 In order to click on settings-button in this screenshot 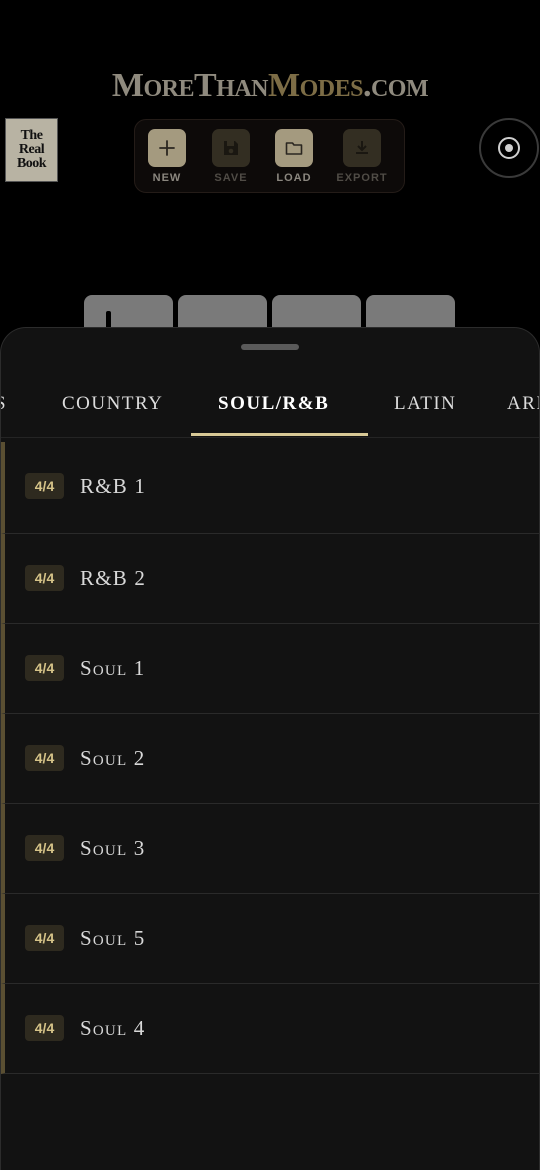, I will do `click(509, 148)`.